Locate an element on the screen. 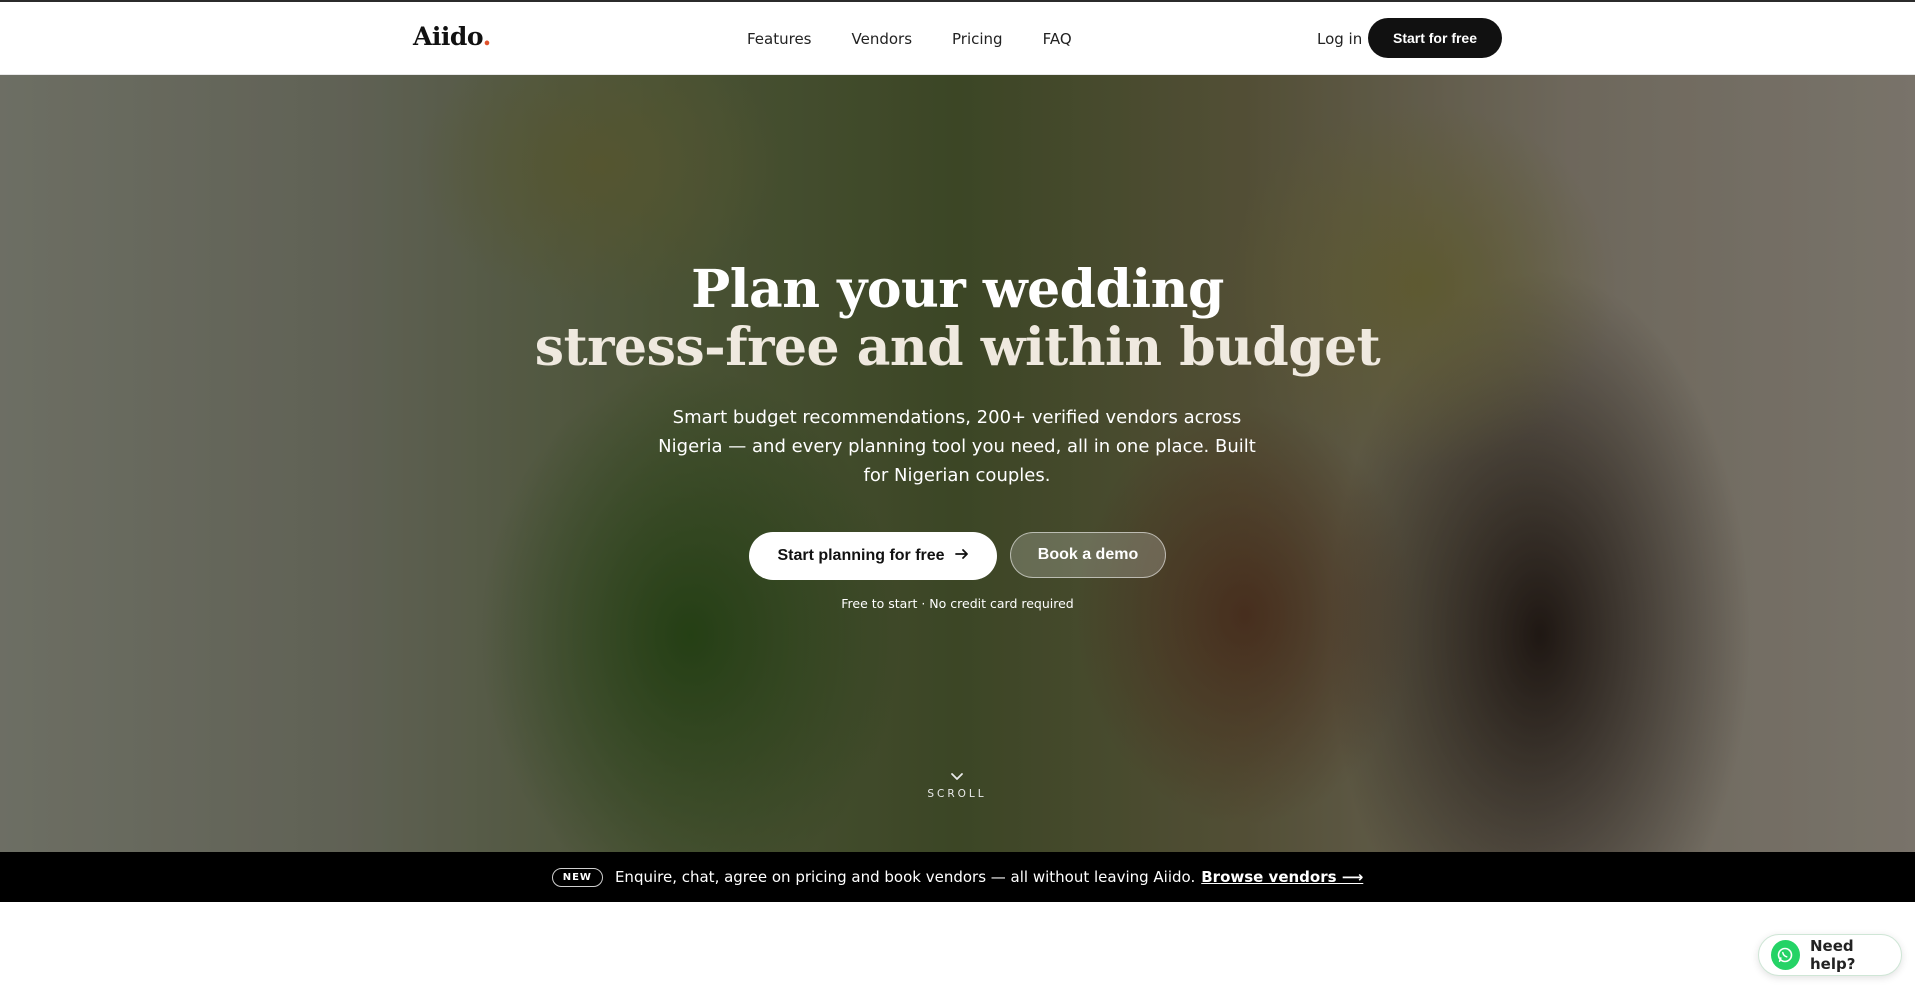  scroll-indicator: SCROLL is located at coordinates (957, 783).